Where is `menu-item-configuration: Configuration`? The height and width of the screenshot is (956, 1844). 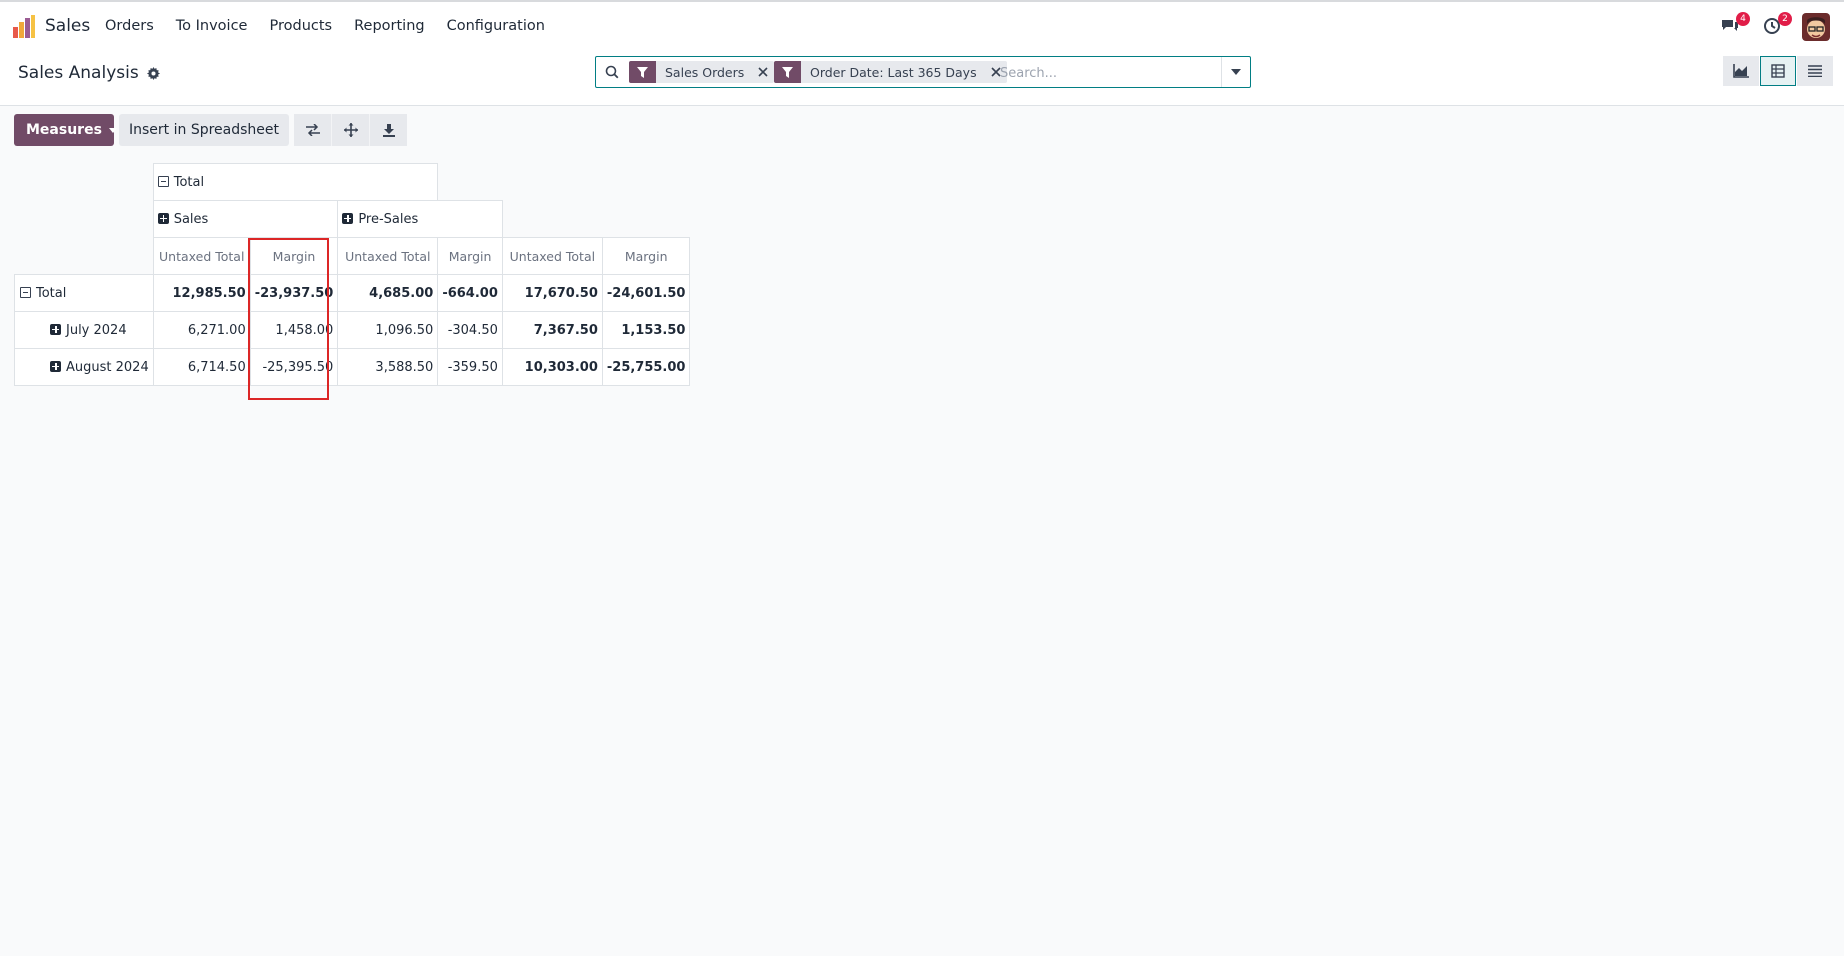
menu-item-configuration: Configuration is located at coordinates (496, 26).